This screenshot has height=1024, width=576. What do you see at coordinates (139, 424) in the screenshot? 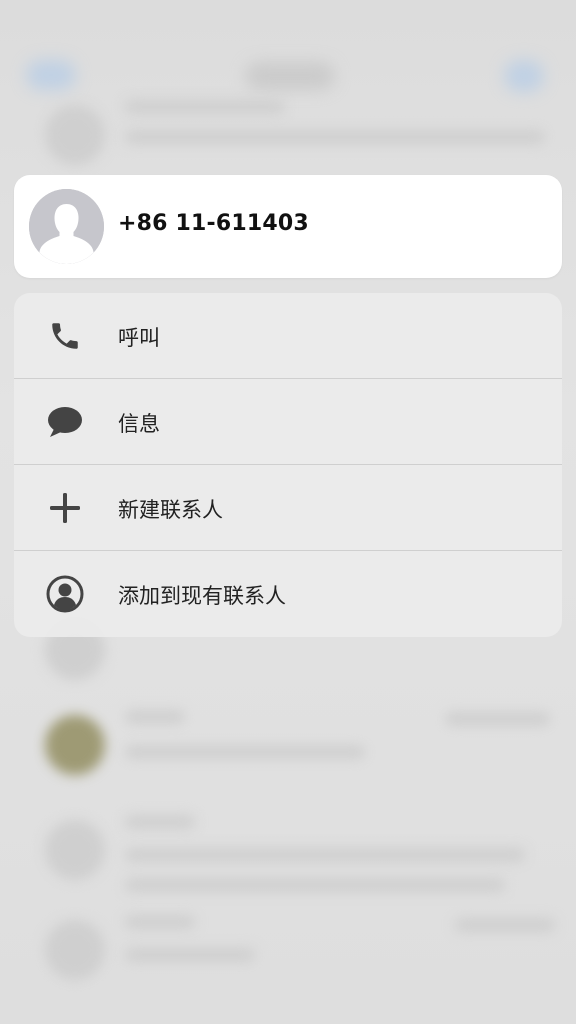
I see `menu-item-label: 信息` at bounding box center [139, 424].